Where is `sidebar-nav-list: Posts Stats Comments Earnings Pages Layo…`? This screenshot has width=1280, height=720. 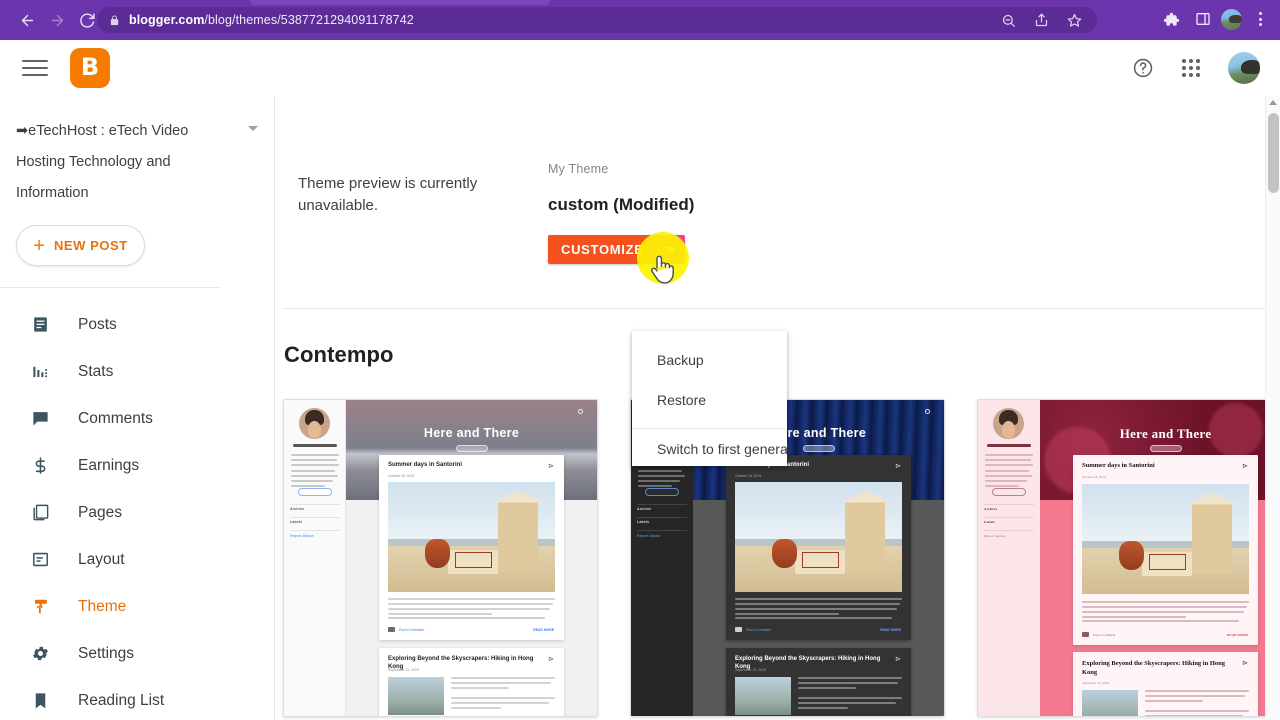
sidebar-nav-list: Posts Stats Comments Earnings Pages Layo… is located at coordinates (137, 510).